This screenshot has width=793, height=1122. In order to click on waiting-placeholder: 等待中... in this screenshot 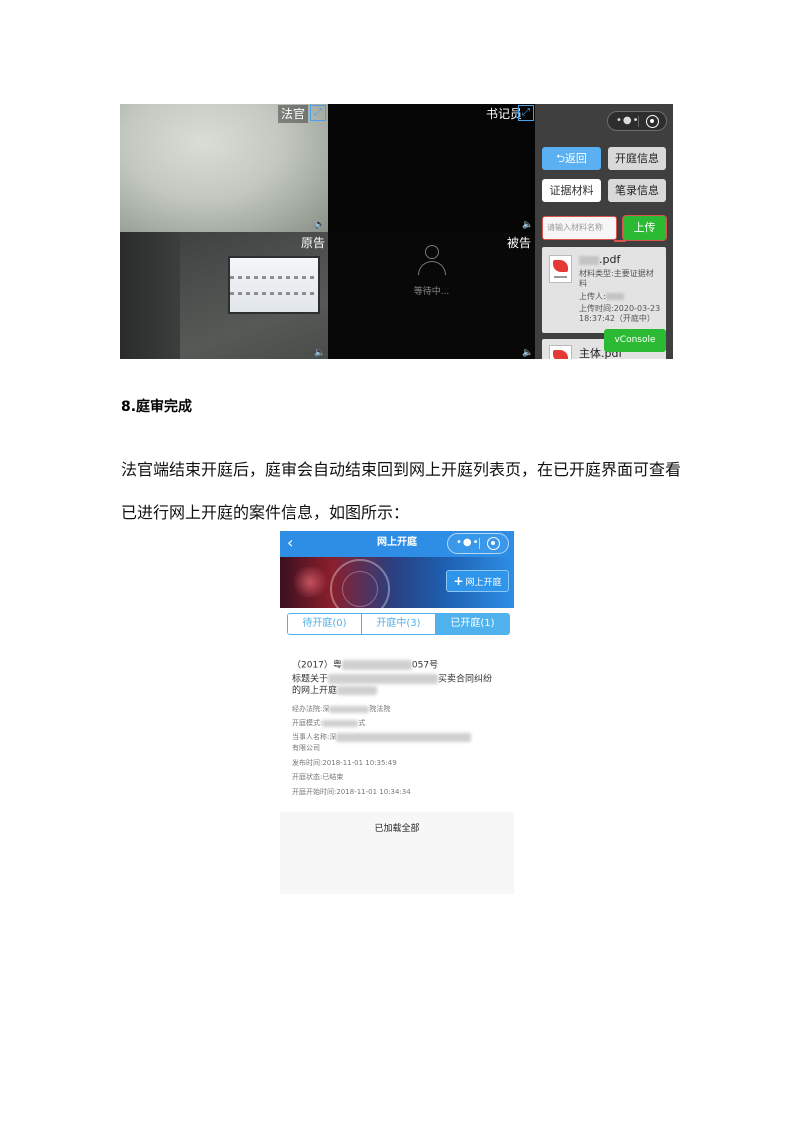, I will do `click(431, 270)`.